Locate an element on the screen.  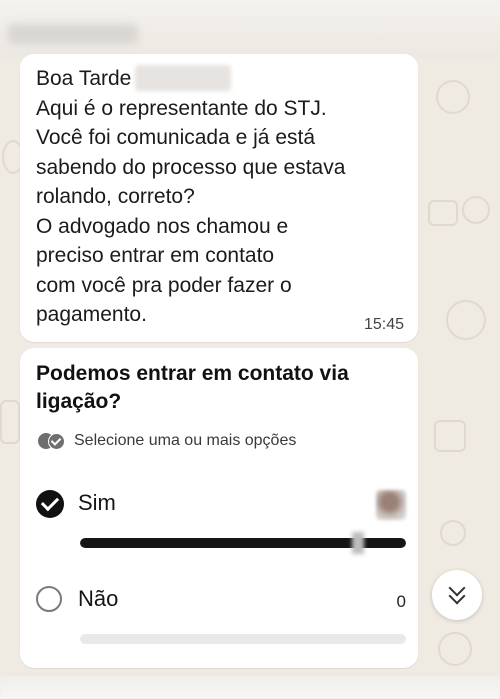
poll-option-label: Sim is located at coordinates (97, 502).